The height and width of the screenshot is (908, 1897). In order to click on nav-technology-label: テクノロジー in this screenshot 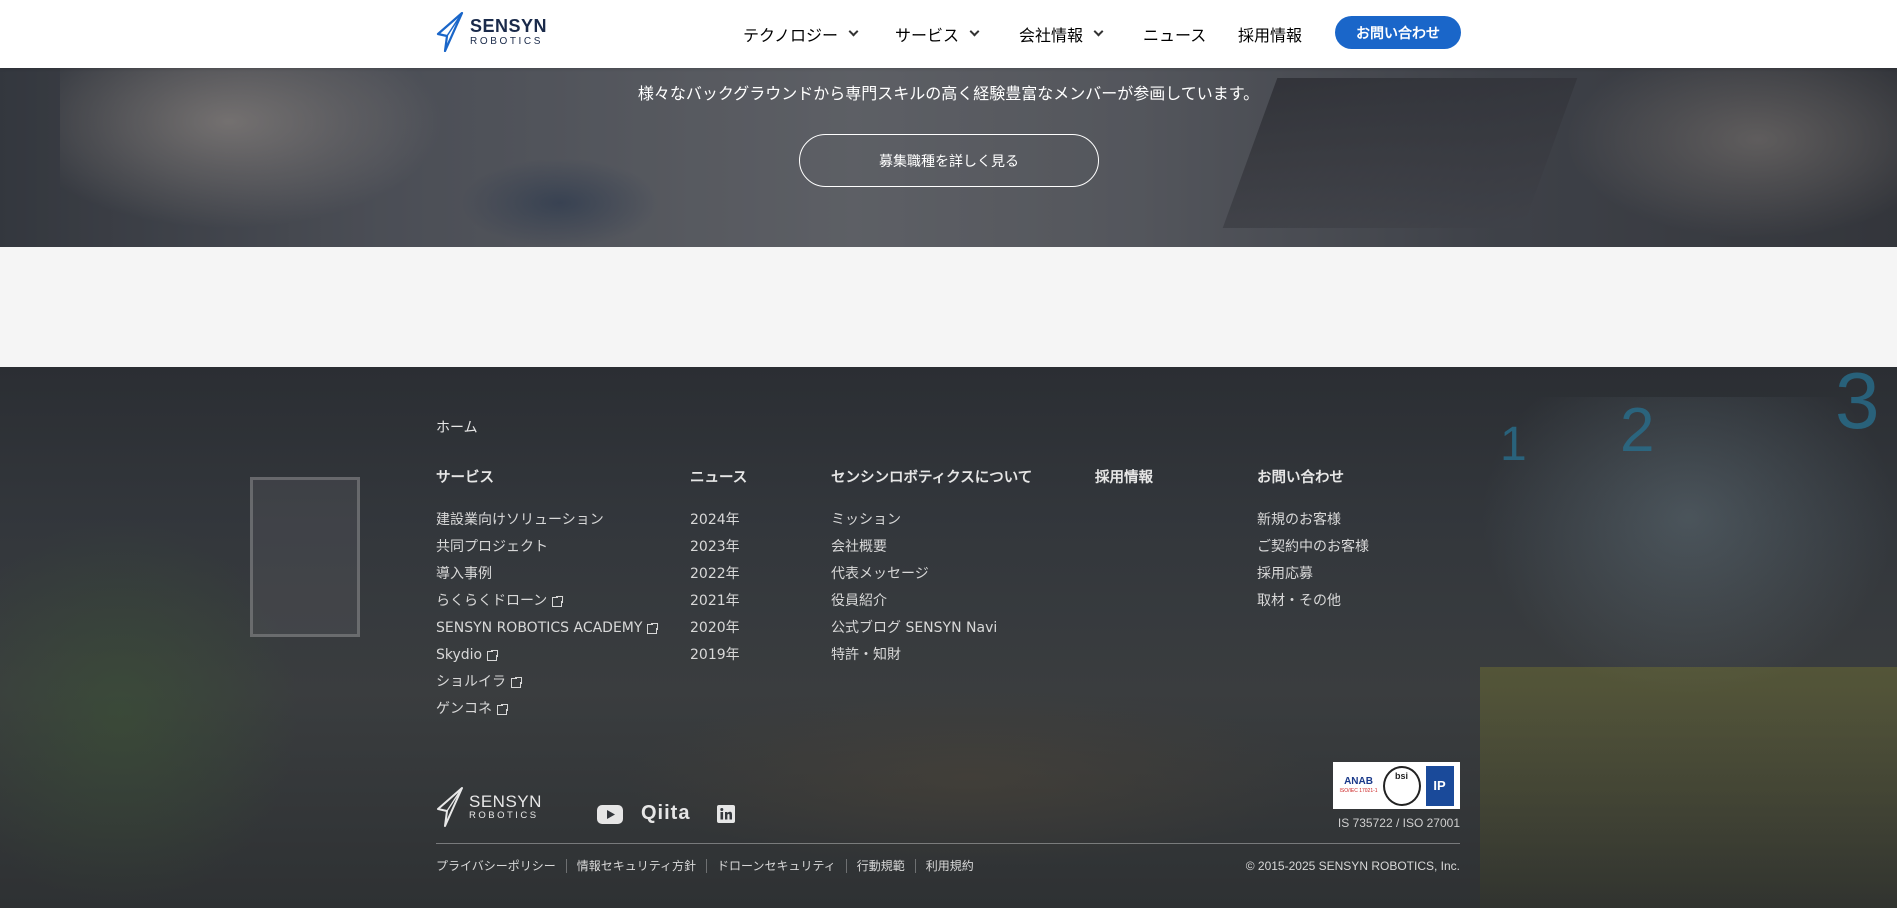, I will do `click(791, 35)`.